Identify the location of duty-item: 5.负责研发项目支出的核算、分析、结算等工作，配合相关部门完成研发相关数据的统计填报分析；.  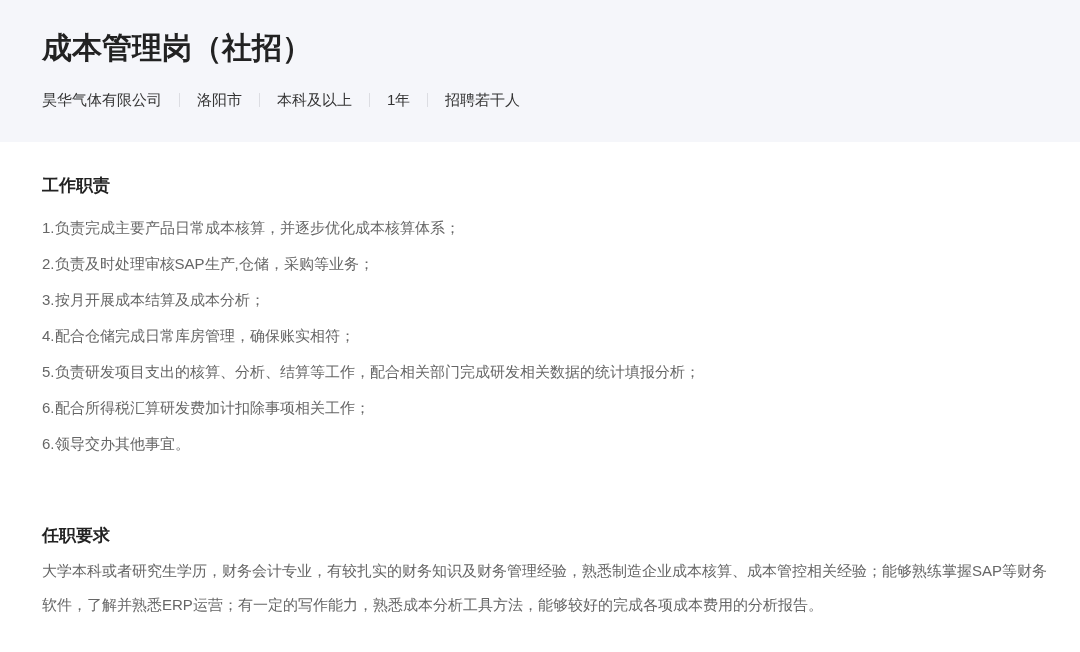
(371, 372).